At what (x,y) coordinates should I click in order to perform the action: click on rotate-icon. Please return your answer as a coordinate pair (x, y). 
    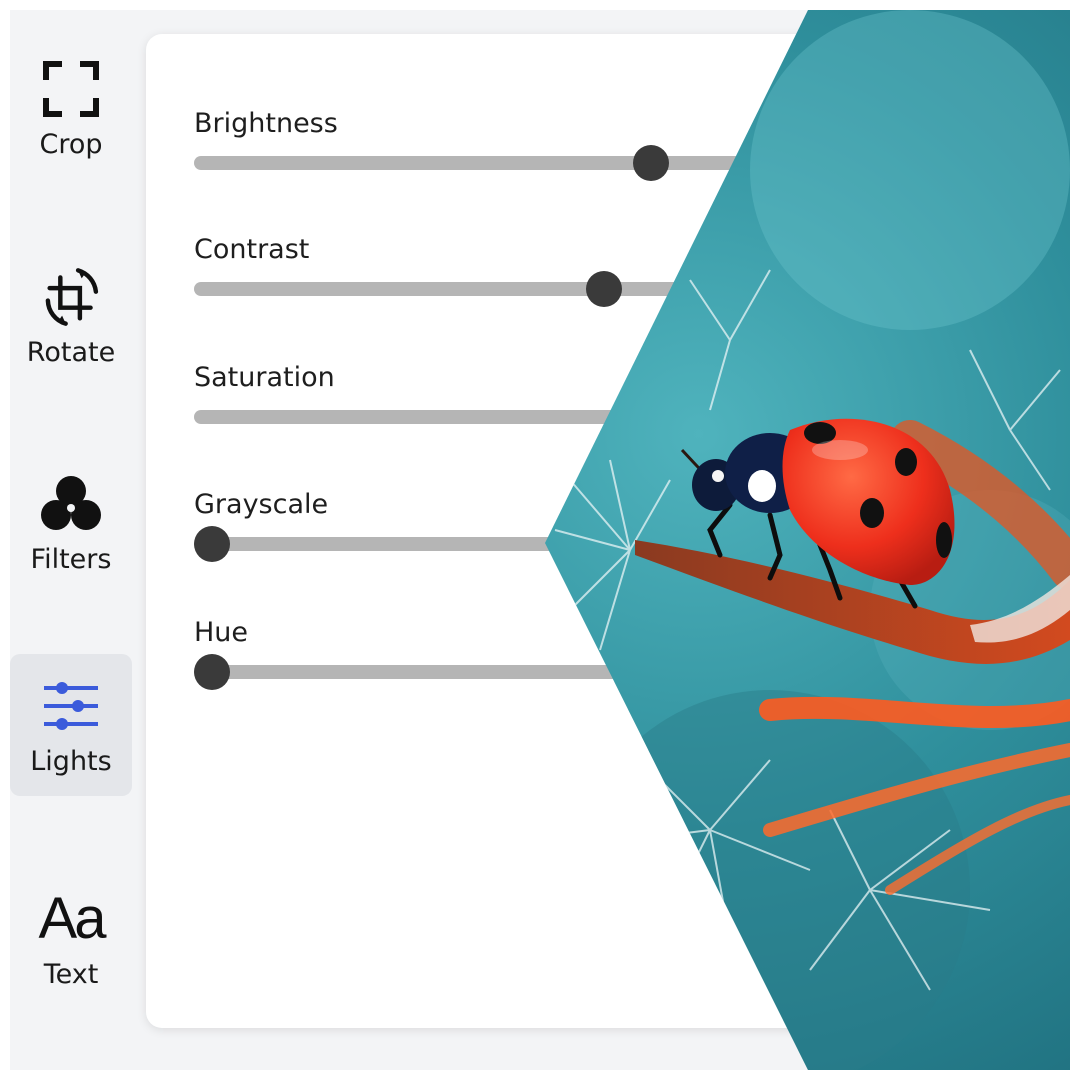
    Looking at the image, I should click on (71, 297).